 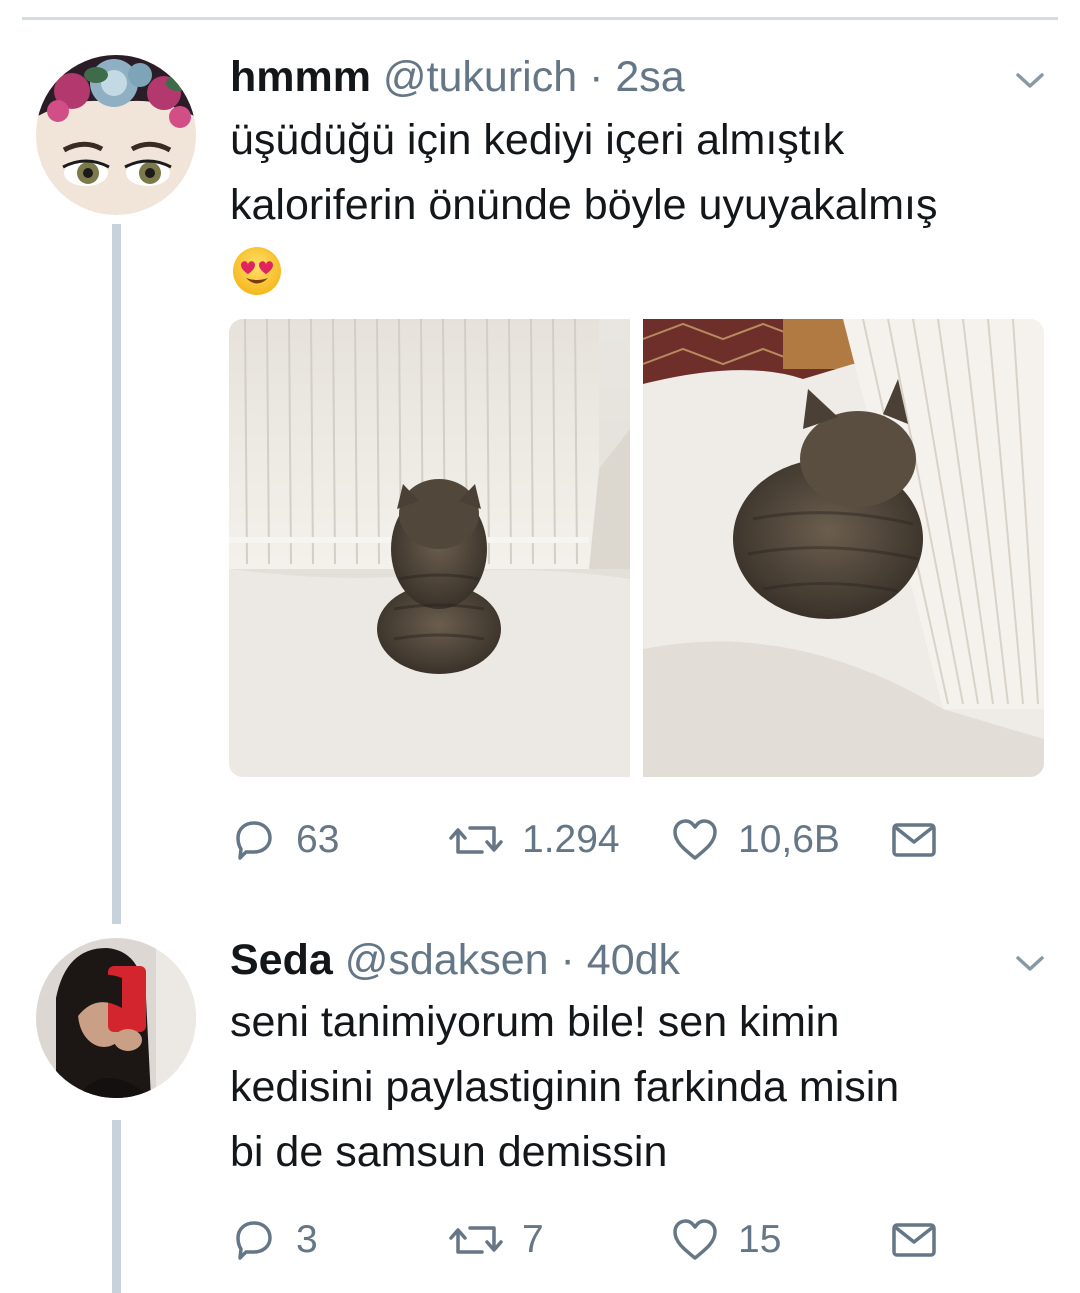 I want to click on timestamp: 2sa, so click(x=649, y=77).